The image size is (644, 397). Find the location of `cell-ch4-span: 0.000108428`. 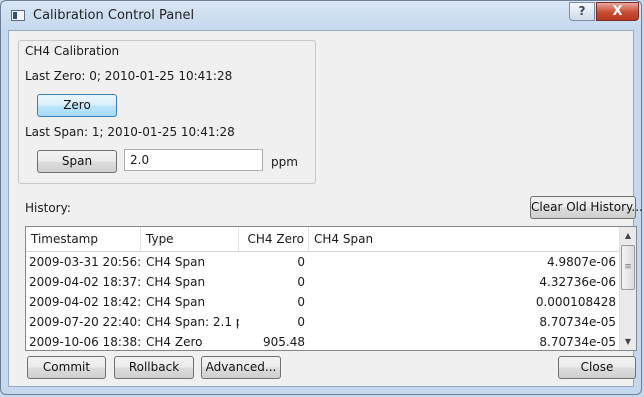

cell-ch4-span: 0.000108428 is located at coordinates (575, 302).